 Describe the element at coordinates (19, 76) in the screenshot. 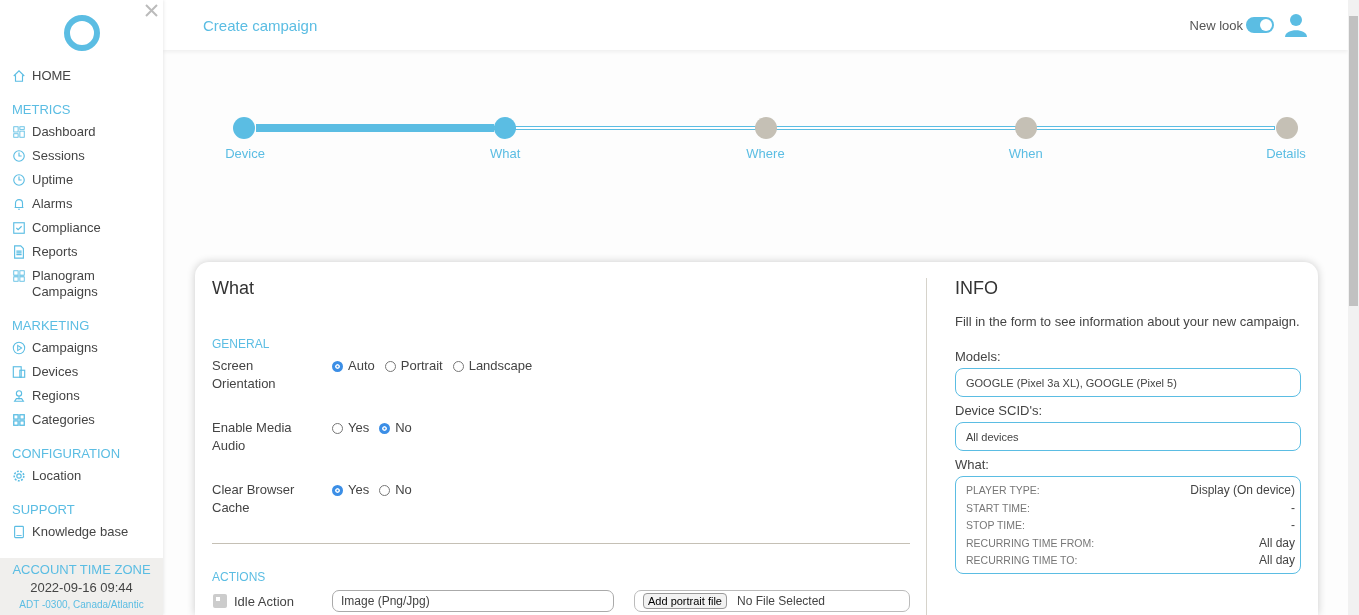

I see `home-icon` at that location.